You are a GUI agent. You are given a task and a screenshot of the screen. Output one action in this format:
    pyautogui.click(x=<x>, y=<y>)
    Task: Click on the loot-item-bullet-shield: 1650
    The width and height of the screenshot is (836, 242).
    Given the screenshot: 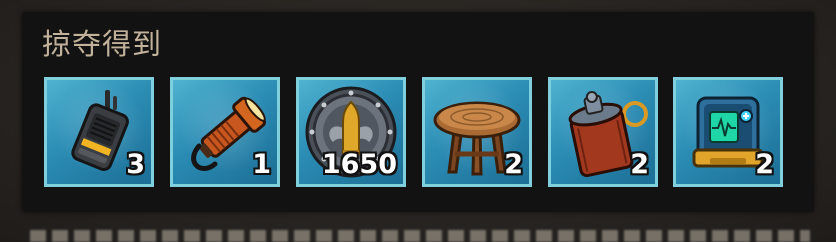 What is the action you would take?
    pyautogui.click(x=351, y=132)
    